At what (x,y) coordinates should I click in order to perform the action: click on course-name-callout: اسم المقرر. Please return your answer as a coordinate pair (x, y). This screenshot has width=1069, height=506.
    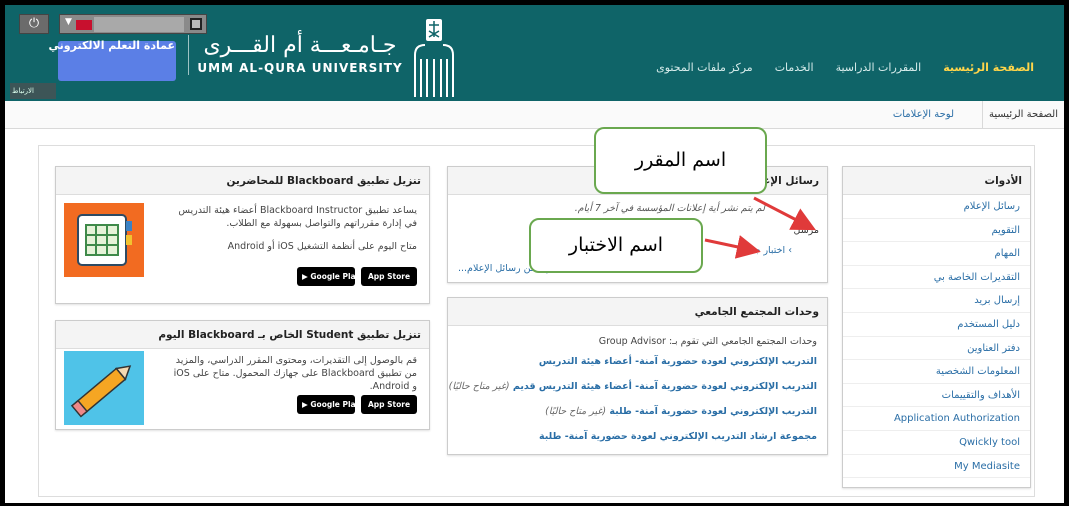
    Looking at the image, I should click on (680, 160).